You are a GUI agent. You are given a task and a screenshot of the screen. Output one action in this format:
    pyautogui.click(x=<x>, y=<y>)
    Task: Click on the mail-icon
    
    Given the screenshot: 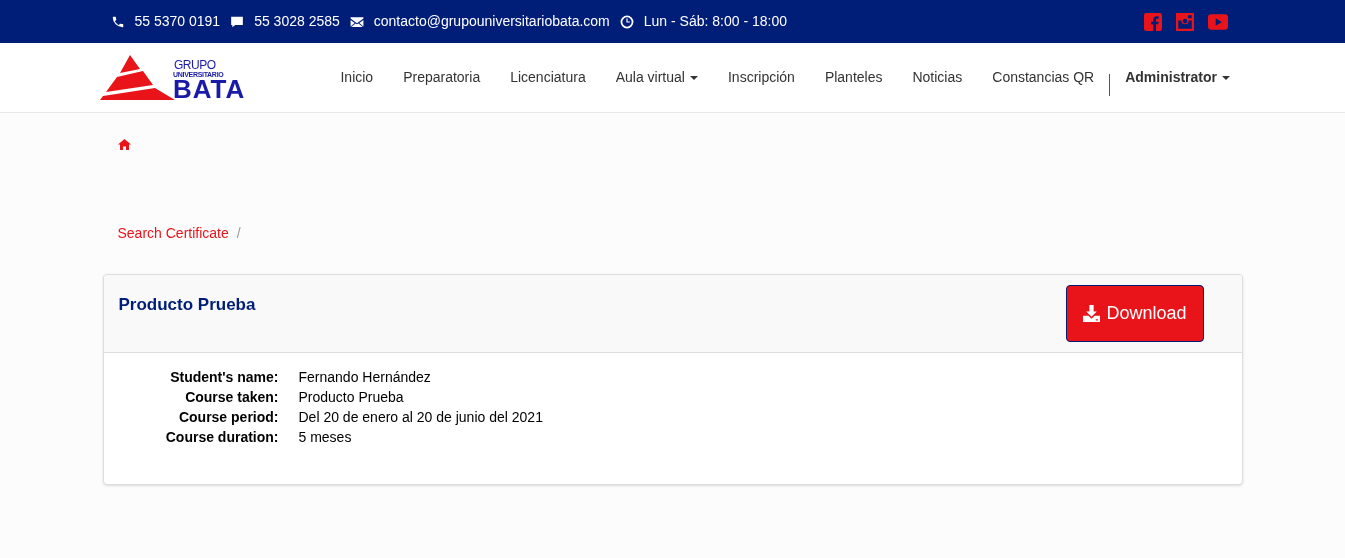 What is the action you would take?
    pyautogui.click(x=356, y=21)
    